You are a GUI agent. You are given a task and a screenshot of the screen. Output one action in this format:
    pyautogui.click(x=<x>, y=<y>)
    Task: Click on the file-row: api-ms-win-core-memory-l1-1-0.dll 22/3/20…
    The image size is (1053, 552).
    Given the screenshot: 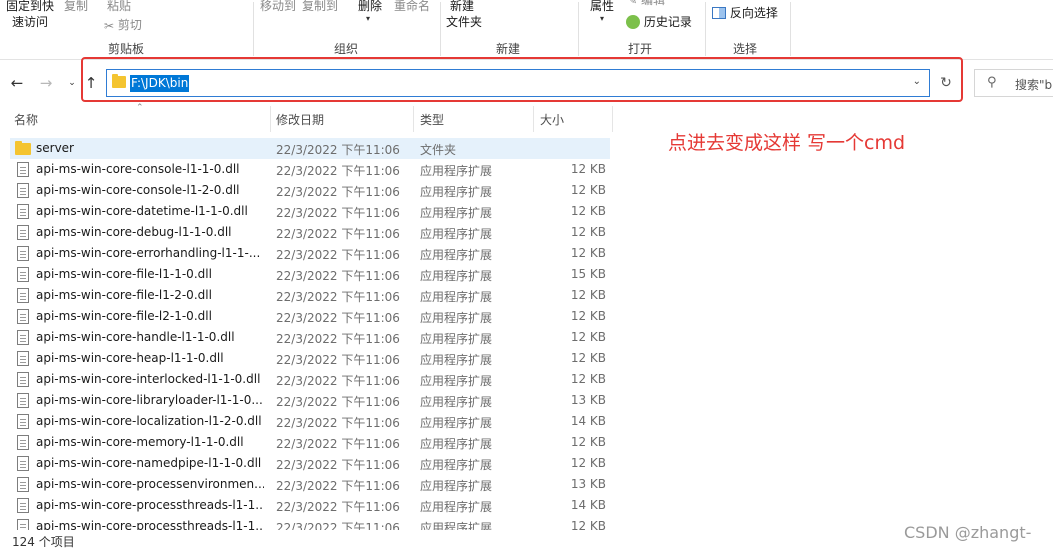 What is the action you would take?
    pyautogui.click(x=310, y=442)
    